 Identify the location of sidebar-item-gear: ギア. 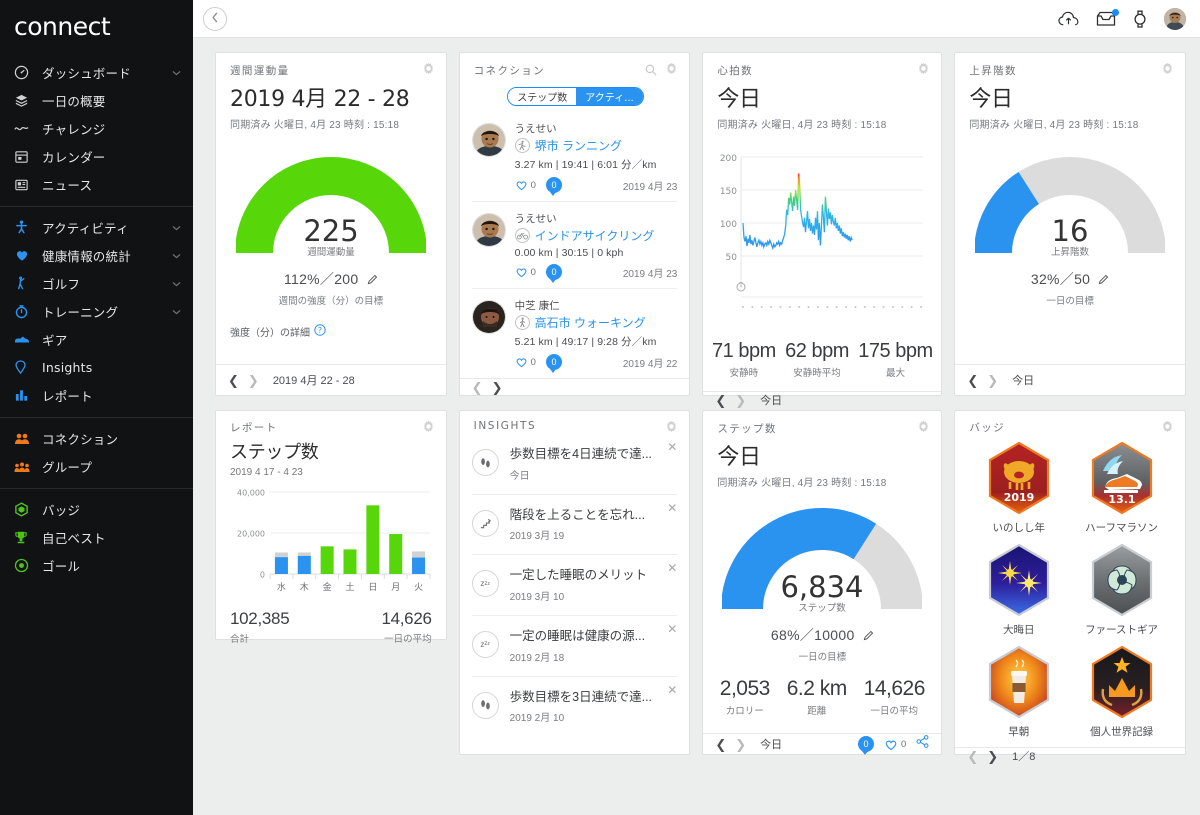
(96, 339).